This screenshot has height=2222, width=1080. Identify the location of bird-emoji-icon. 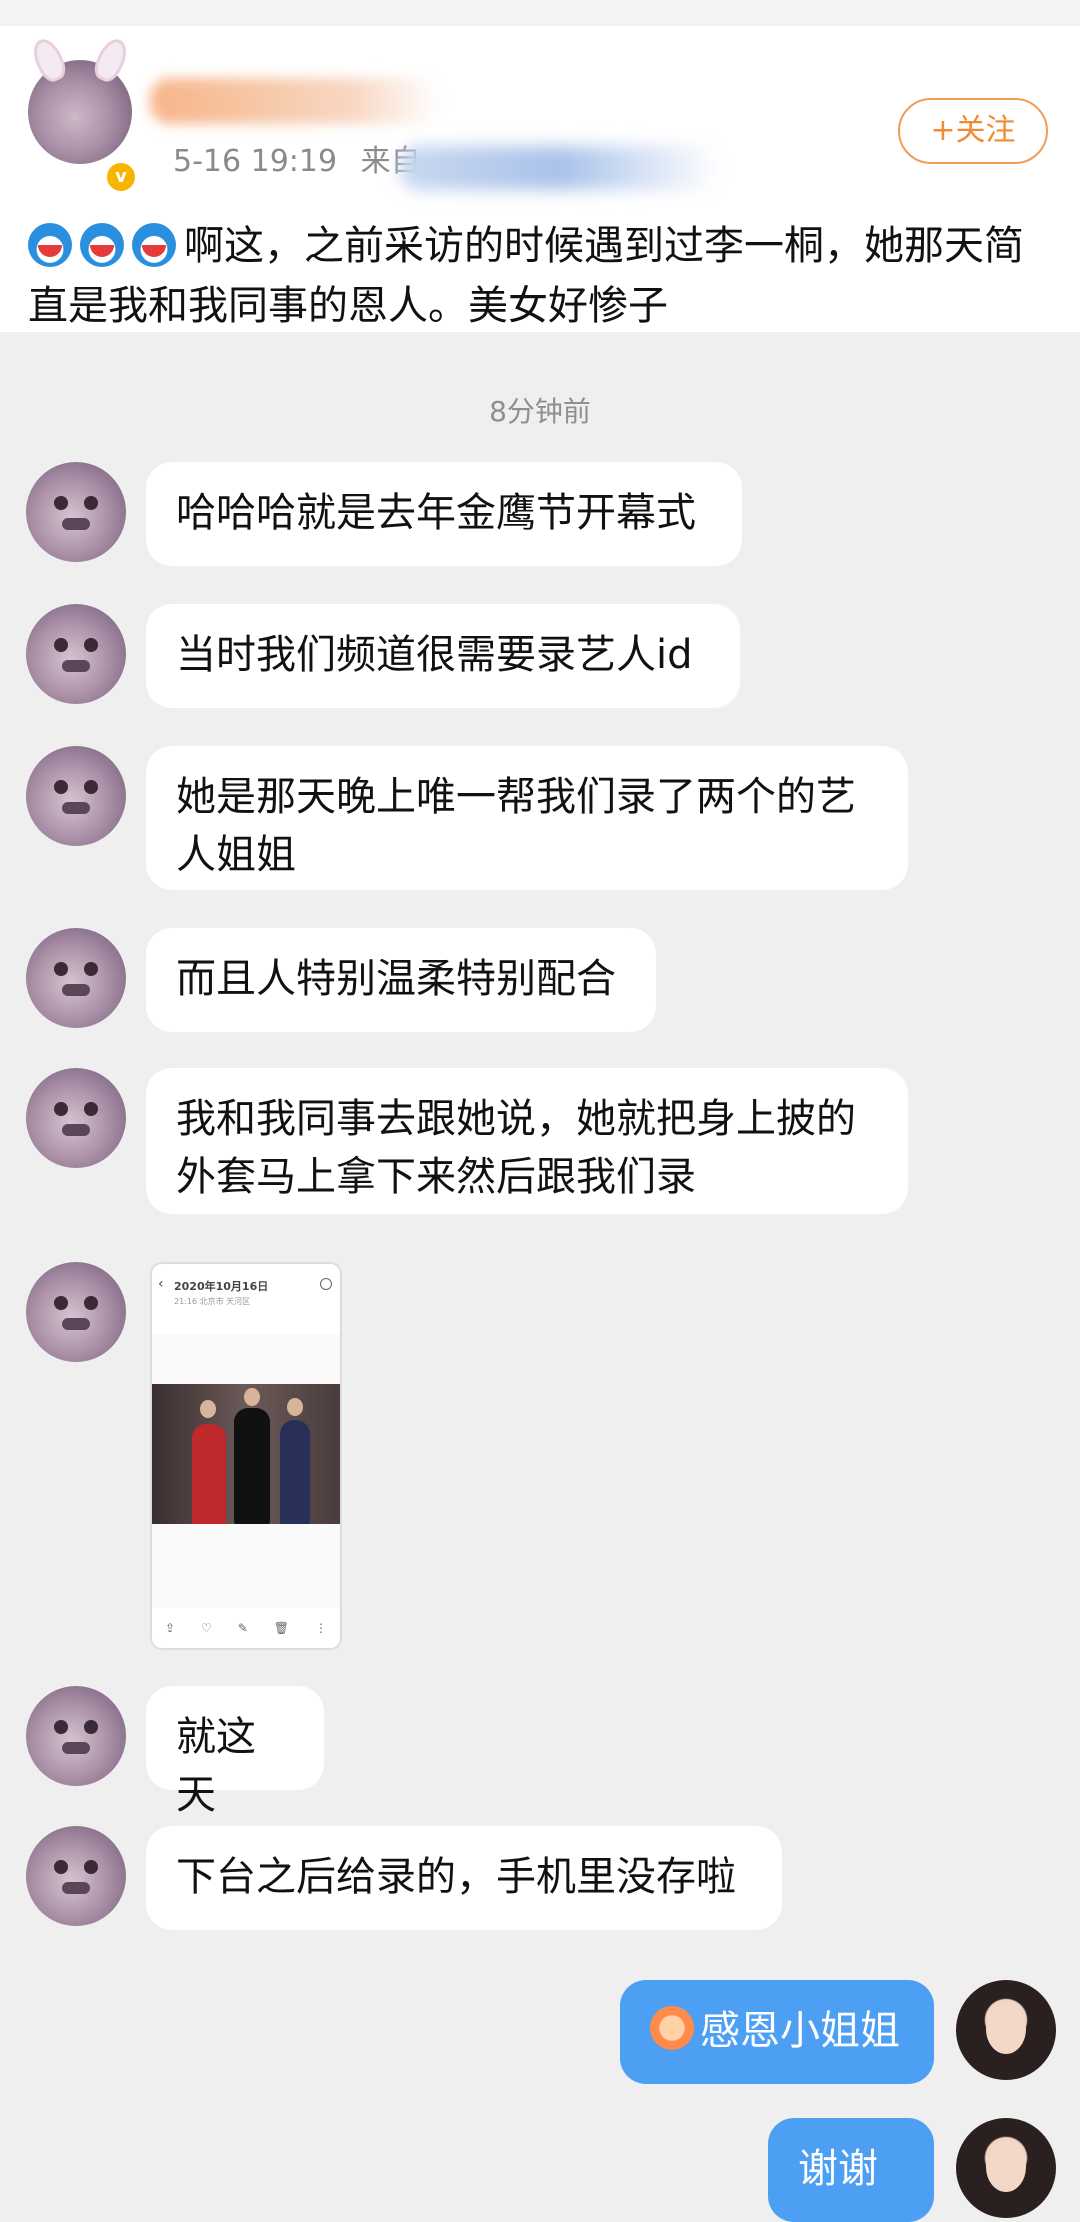
(672, 2028).